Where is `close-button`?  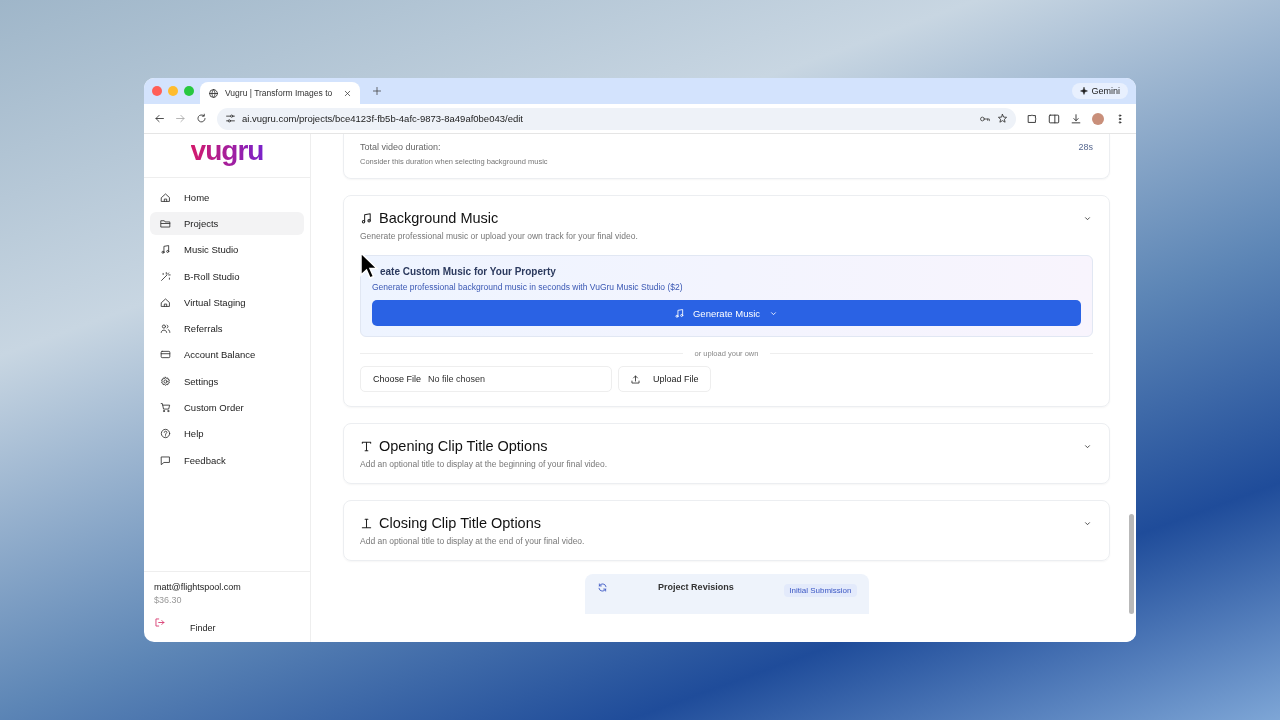
close-button is located at coordinates (157, 91).